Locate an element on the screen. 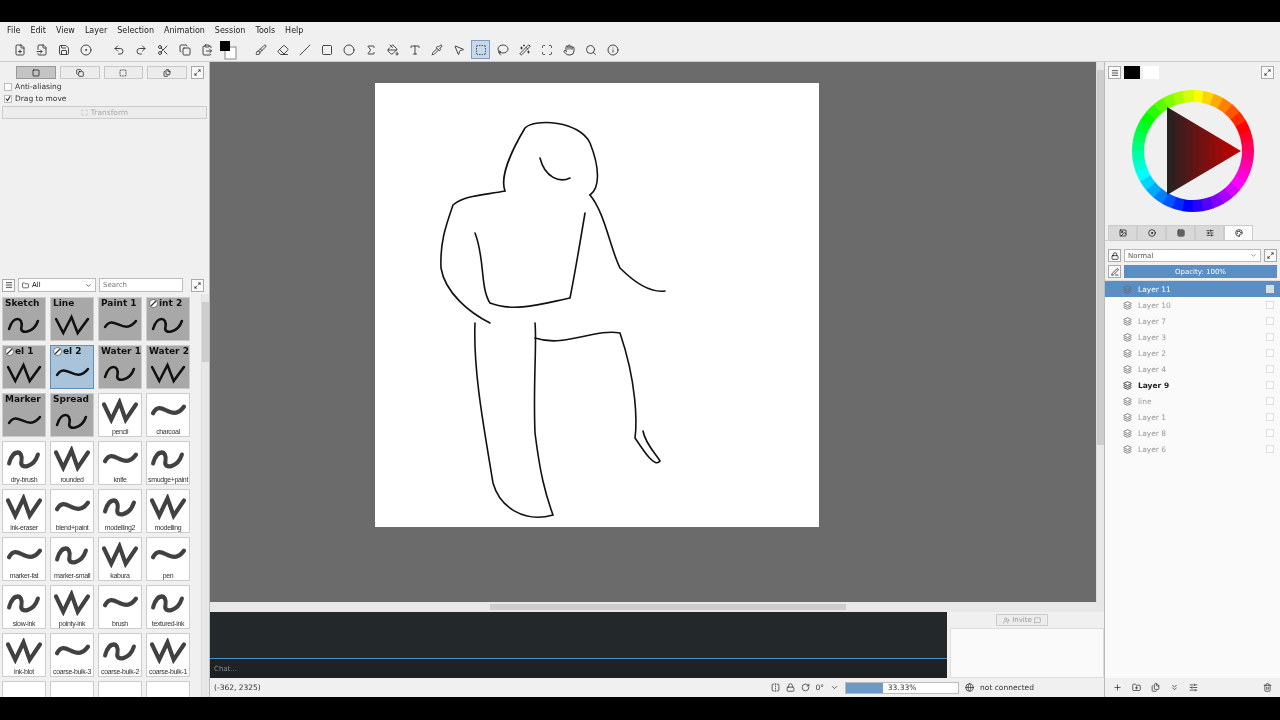 The width and height of the screenshot is (1280, 720). text-icon is located at coordinates (414, 49).